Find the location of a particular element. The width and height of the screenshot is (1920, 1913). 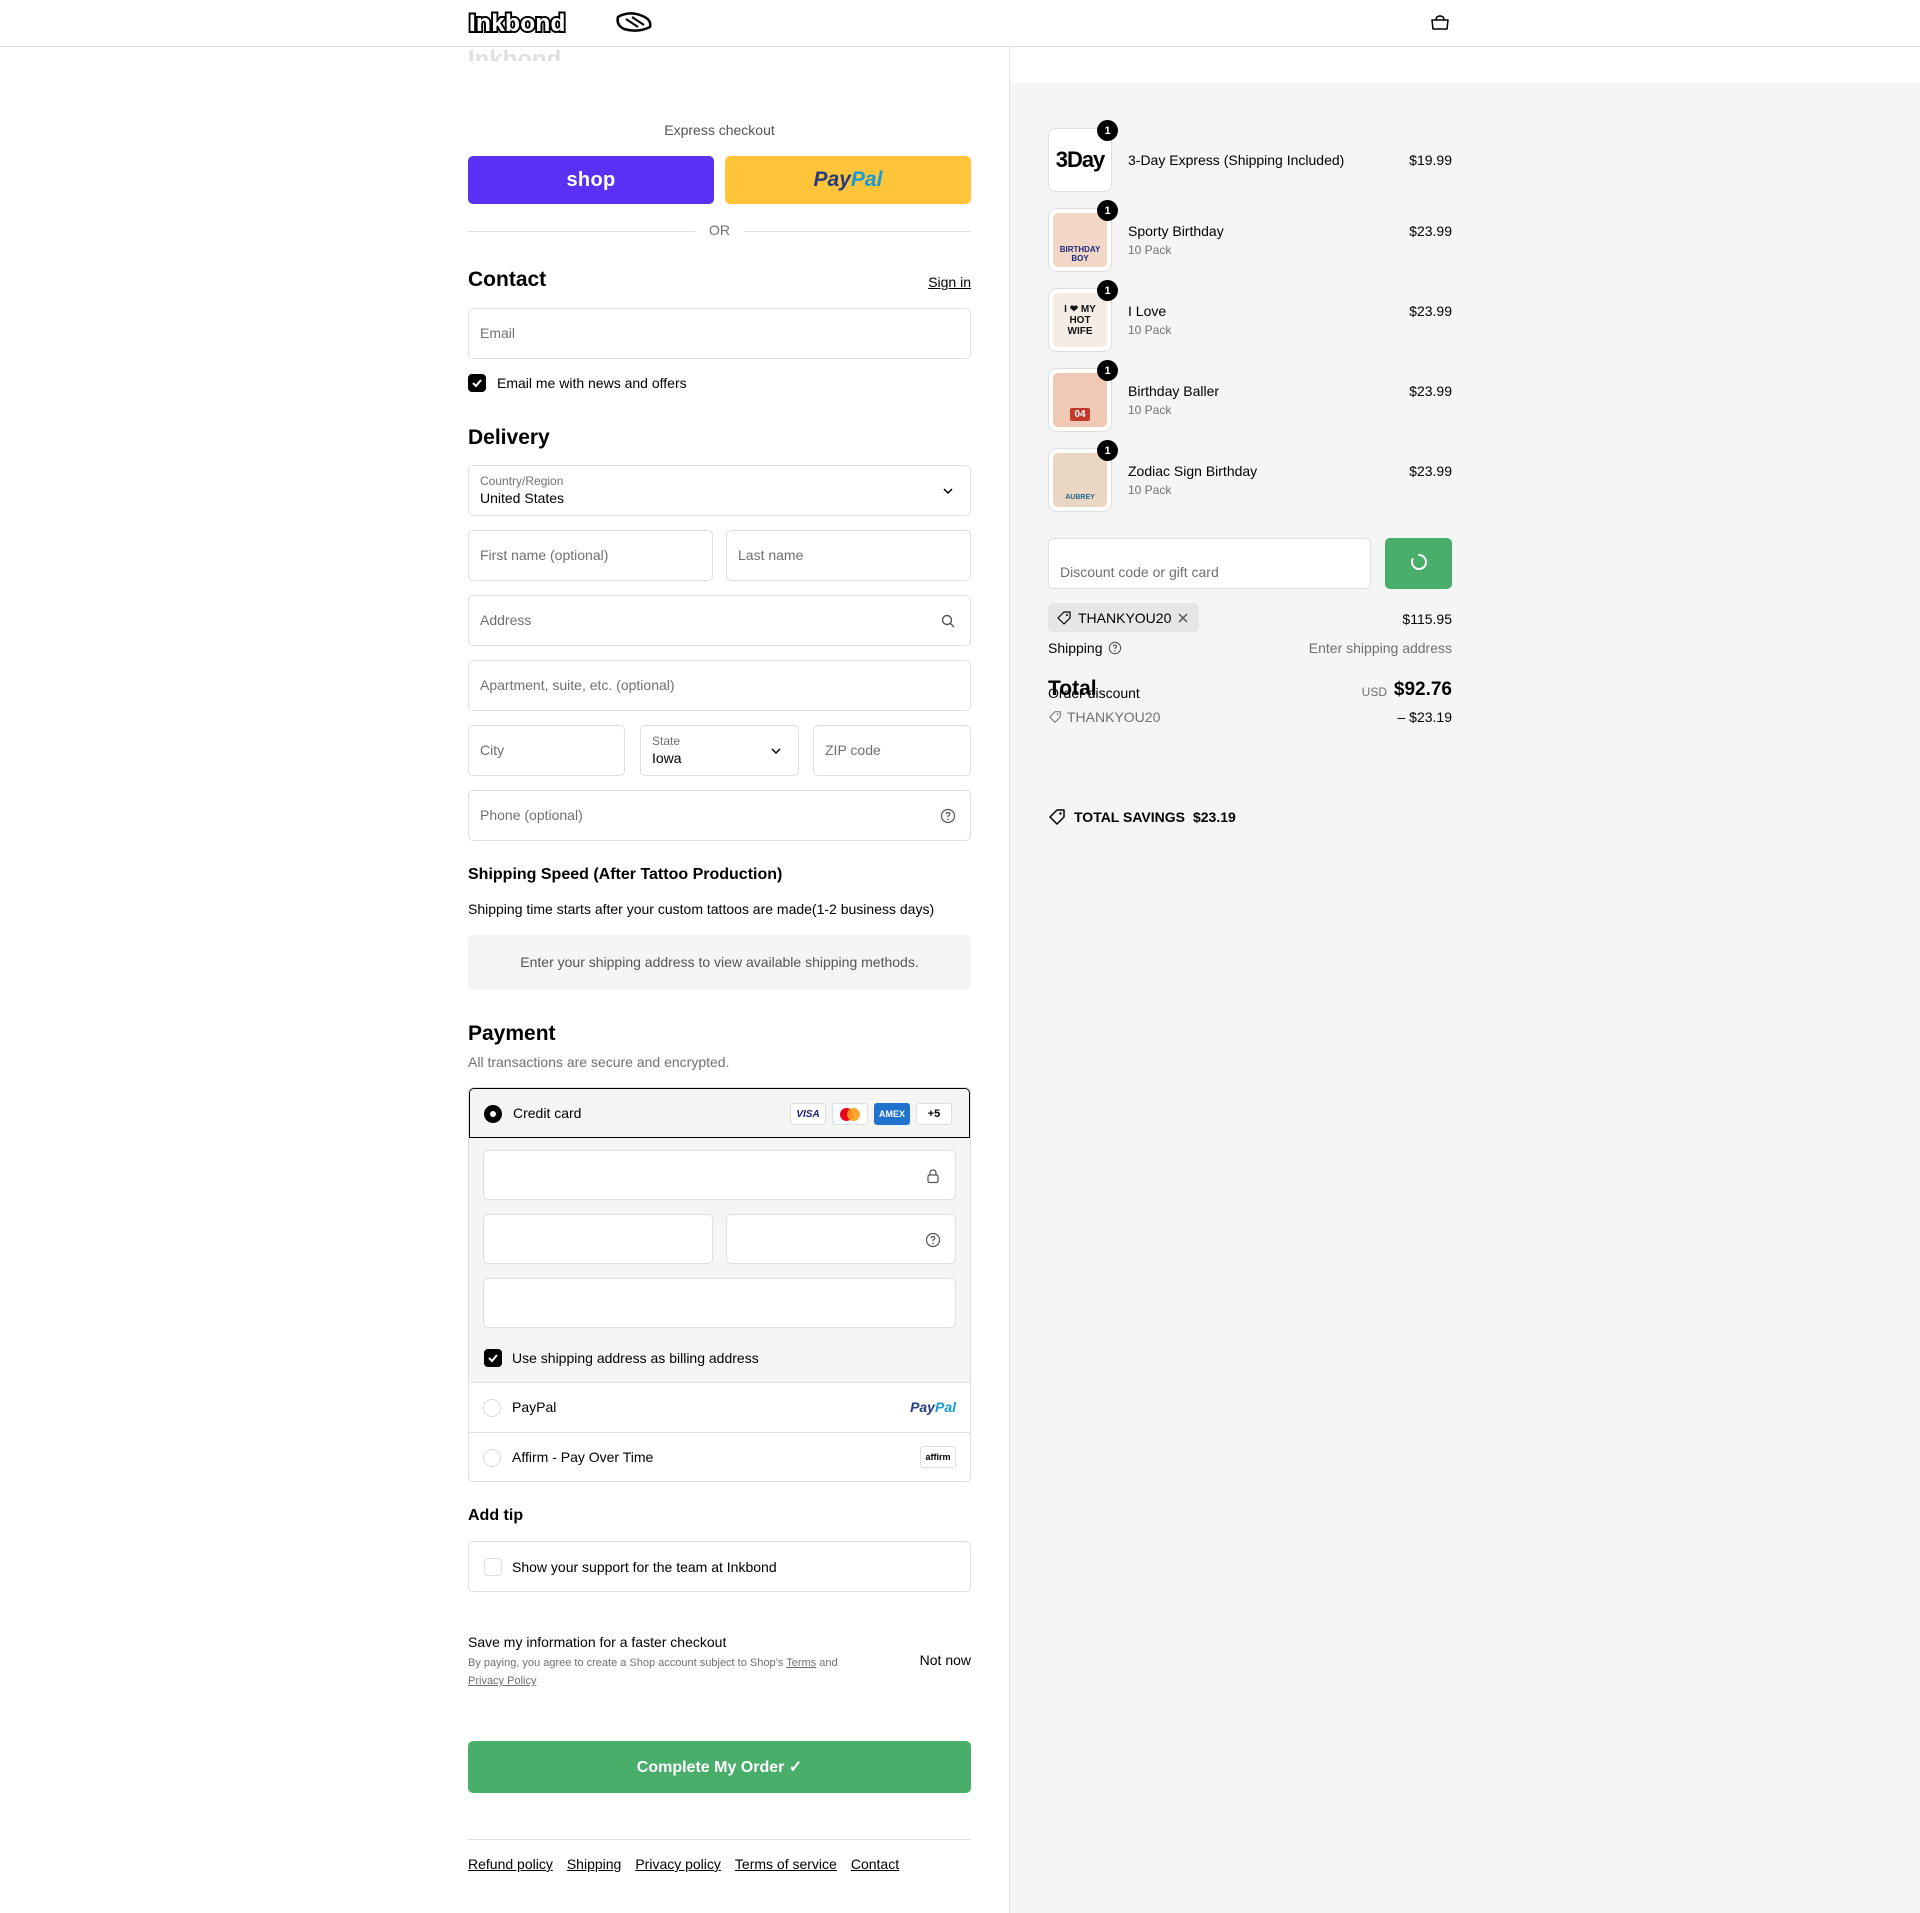

close-icon is located at coordinates (1183, 618).